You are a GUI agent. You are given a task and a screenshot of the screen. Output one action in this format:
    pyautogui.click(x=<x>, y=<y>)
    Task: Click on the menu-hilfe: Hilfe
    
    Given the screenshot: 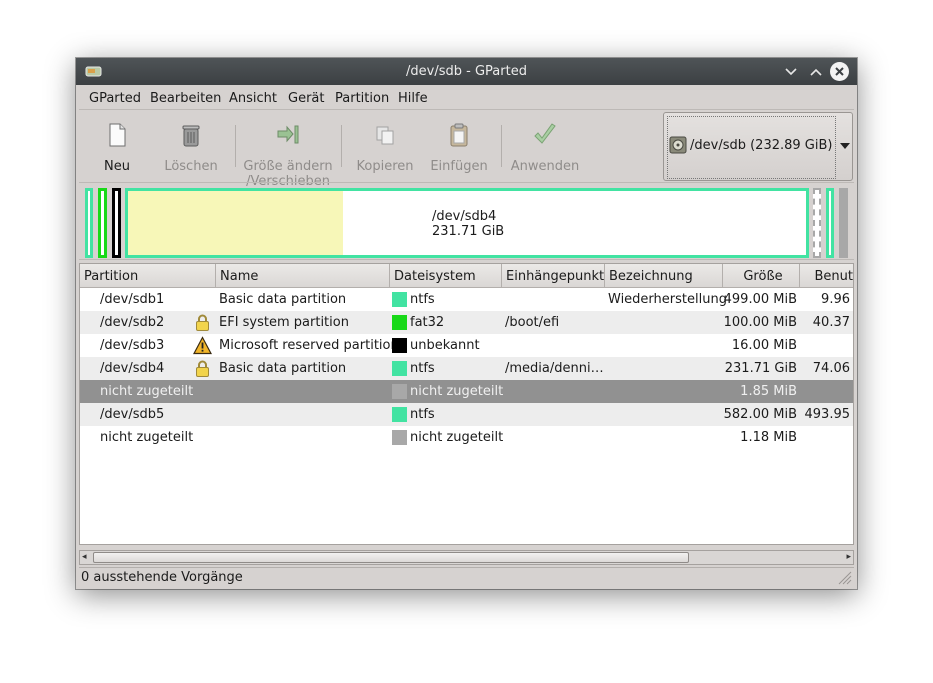 What is the action you would take?
    pyautogui.click(x=413, y=98)
    